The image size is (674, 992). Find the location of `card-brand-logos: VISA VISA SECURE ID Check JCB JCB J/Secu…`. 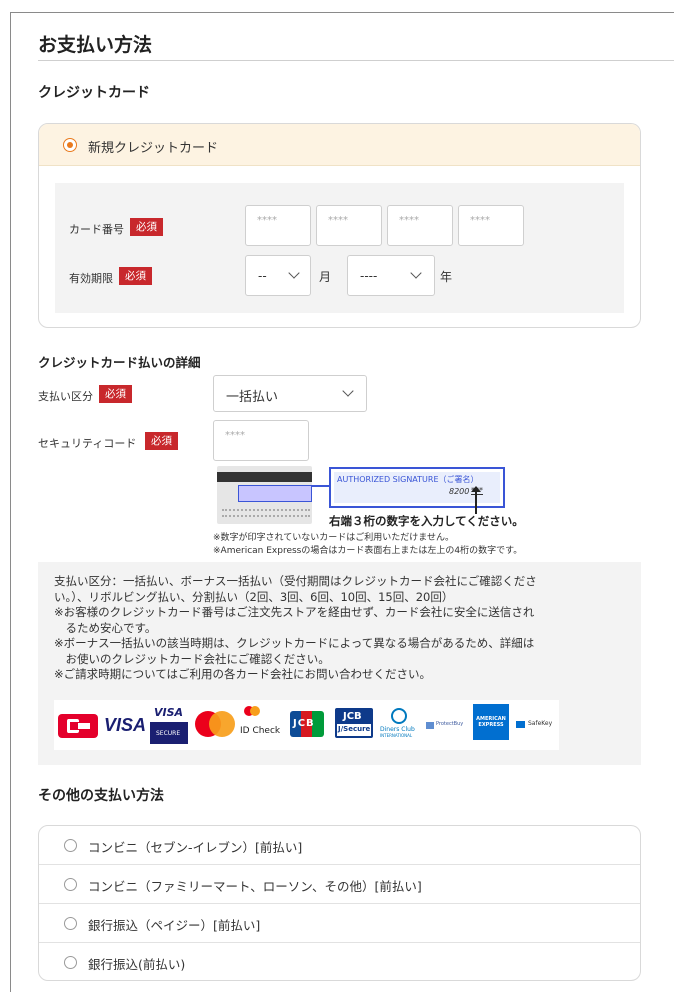

card-brand-logos: VISA VISA SECURE ID Check JCB JCB J/Secu… is located at coordinates (306, 725).